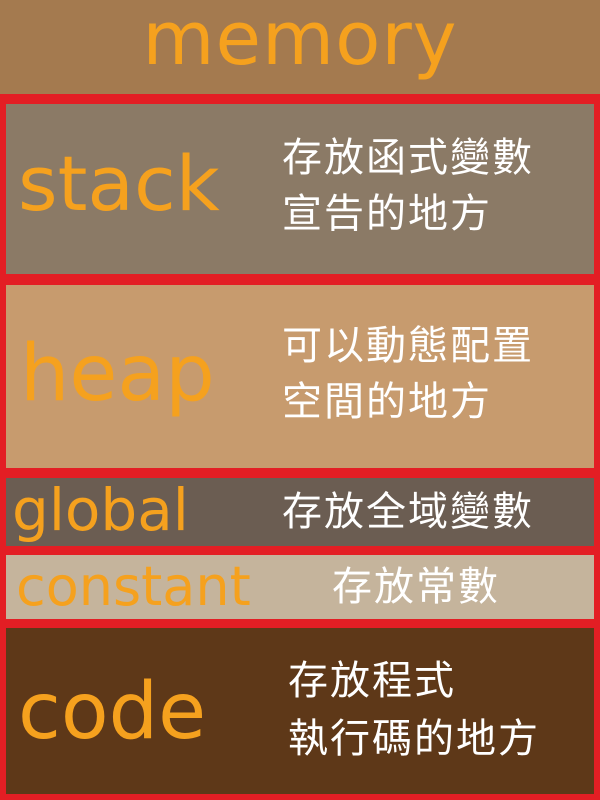  What do you see at coordinates (387, 214) in the screenshot?
I see `description-line: 宣告的地方` at bounding box center [387, 214].